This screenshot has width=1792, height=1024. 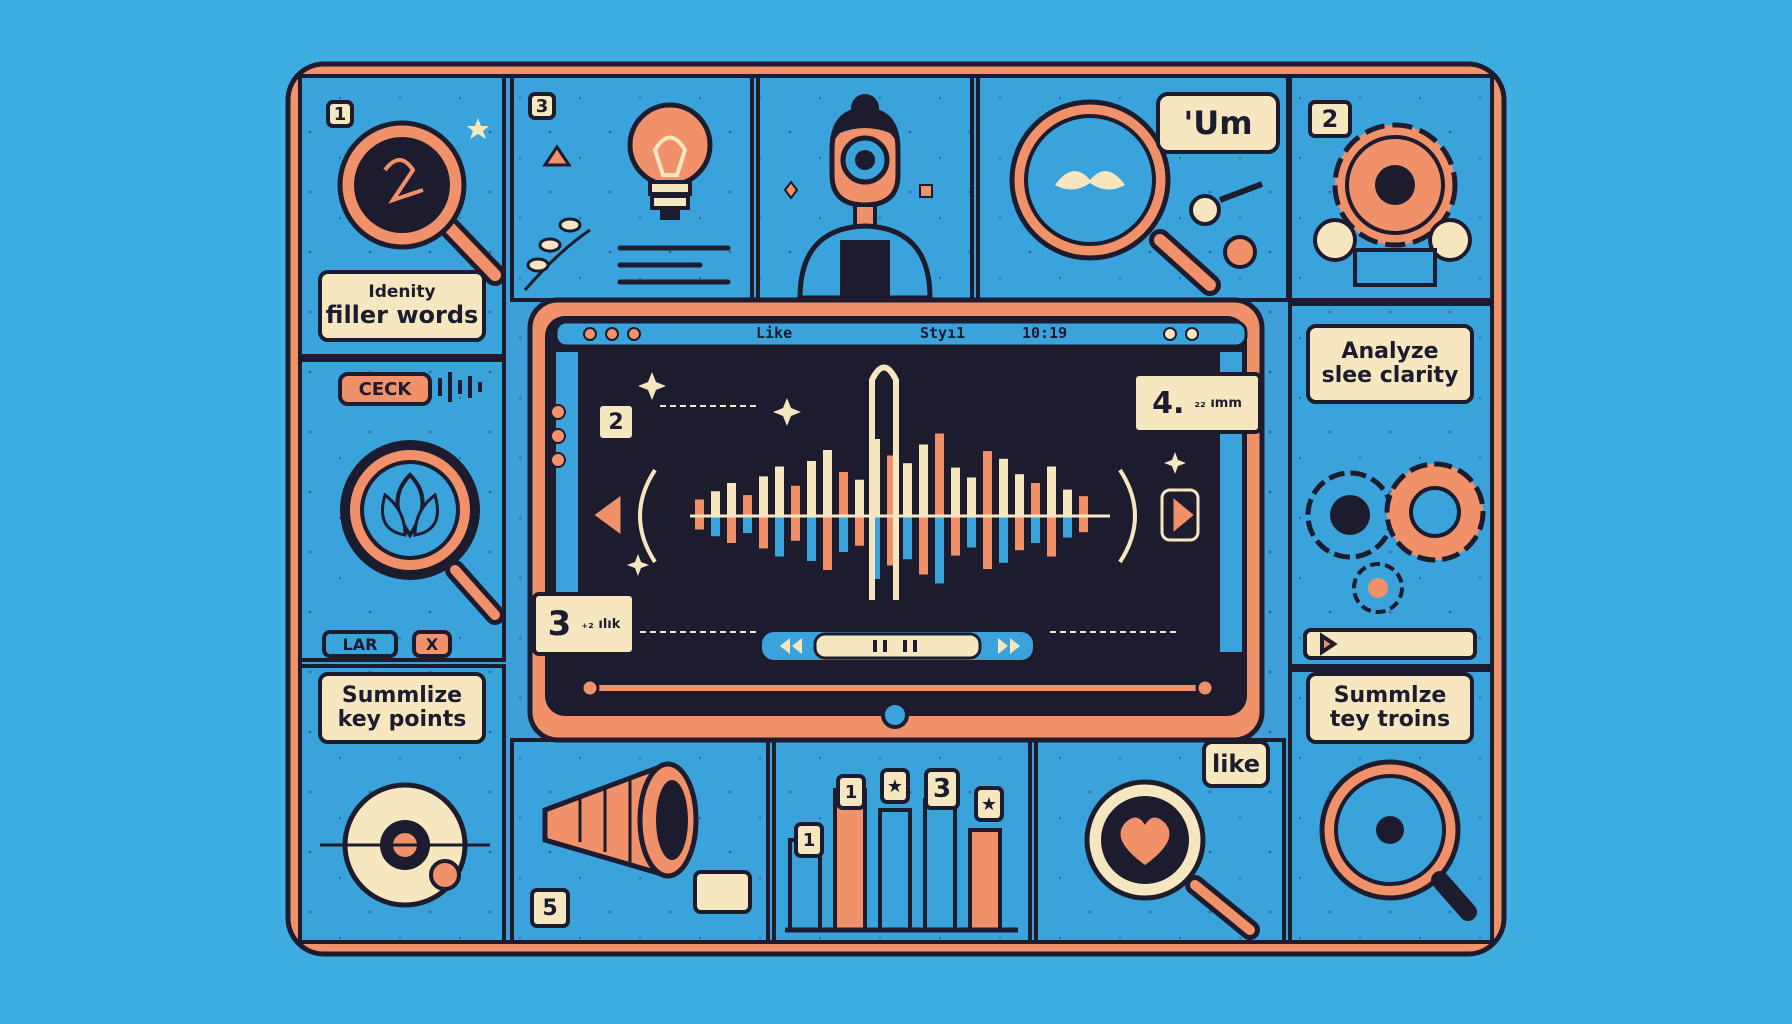 I want to click on monitor-title-like: Like, so click(x=774, y=333).